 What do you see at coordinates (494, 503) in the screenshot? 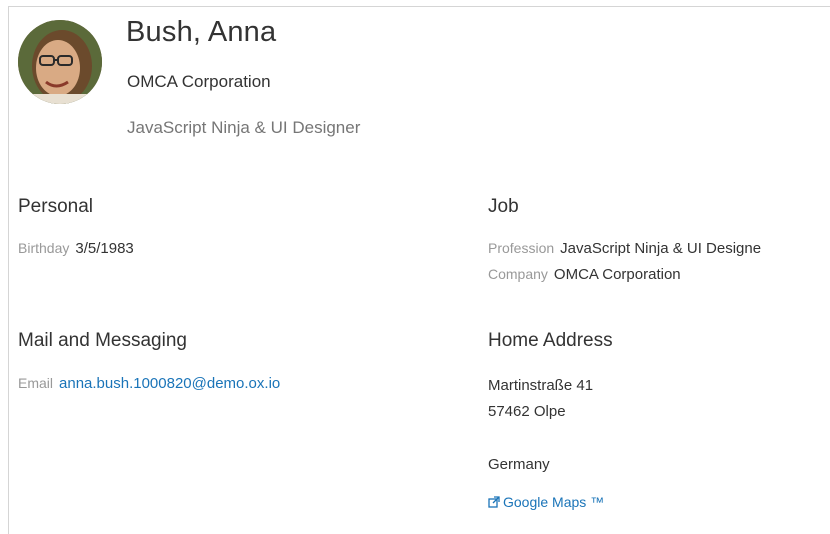
I see `external-link-icon` at bounding box center [494, 503].